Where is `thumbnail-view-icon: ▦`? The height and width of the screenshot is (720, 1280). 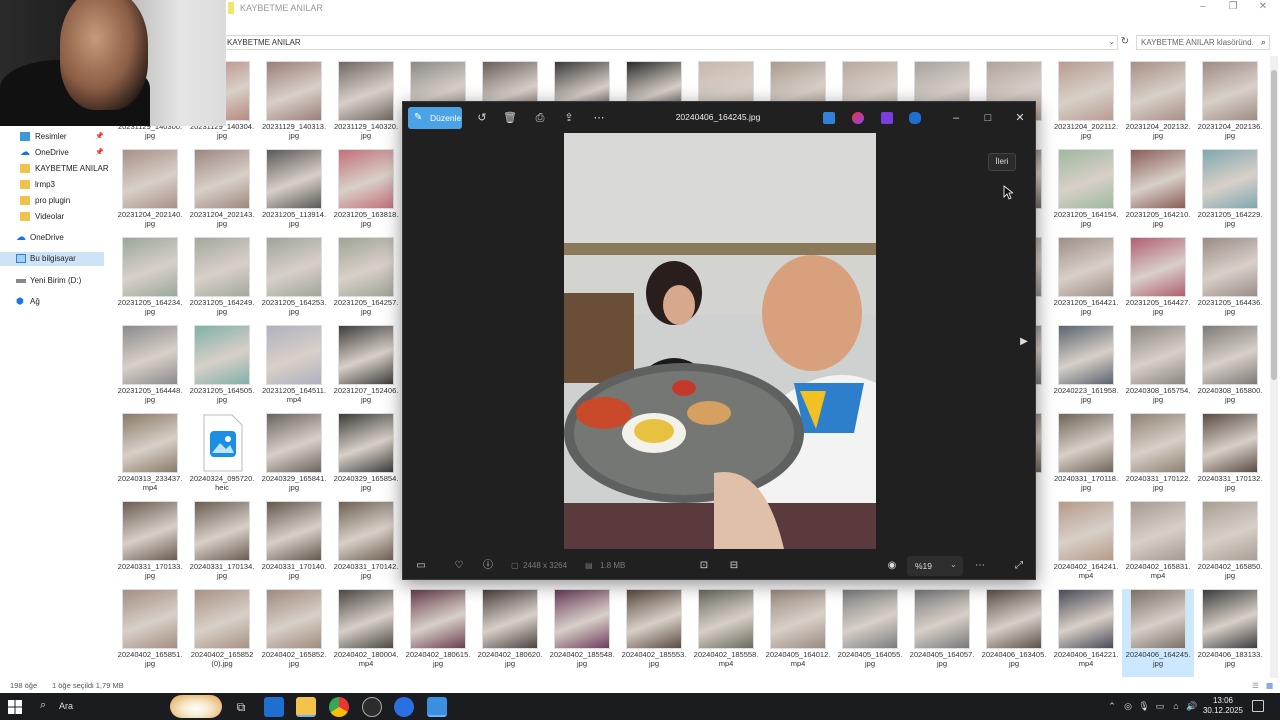
thumbnail-view-icon: ▦ is located at coordinates (1269, 685).